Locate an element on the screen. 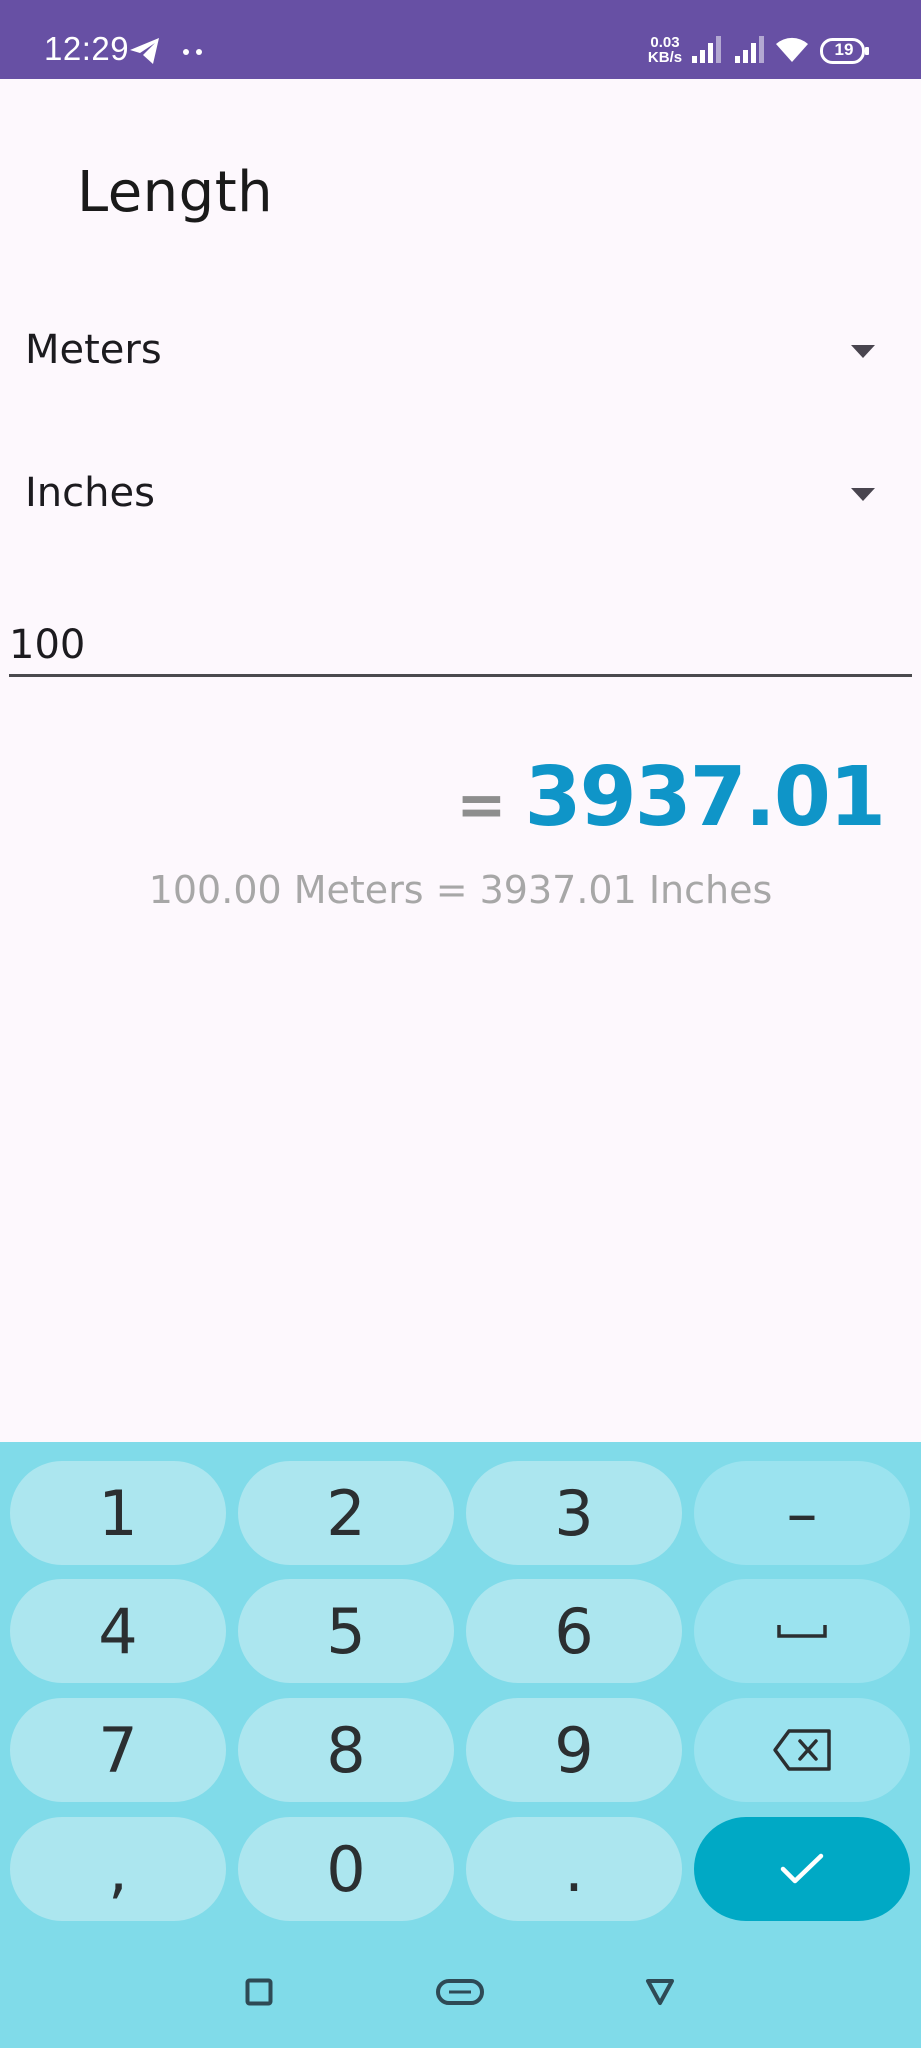 The width and height of the screenshot is (921, 2048). result-display: = 3937.01 is located at coordinates (671, 797).